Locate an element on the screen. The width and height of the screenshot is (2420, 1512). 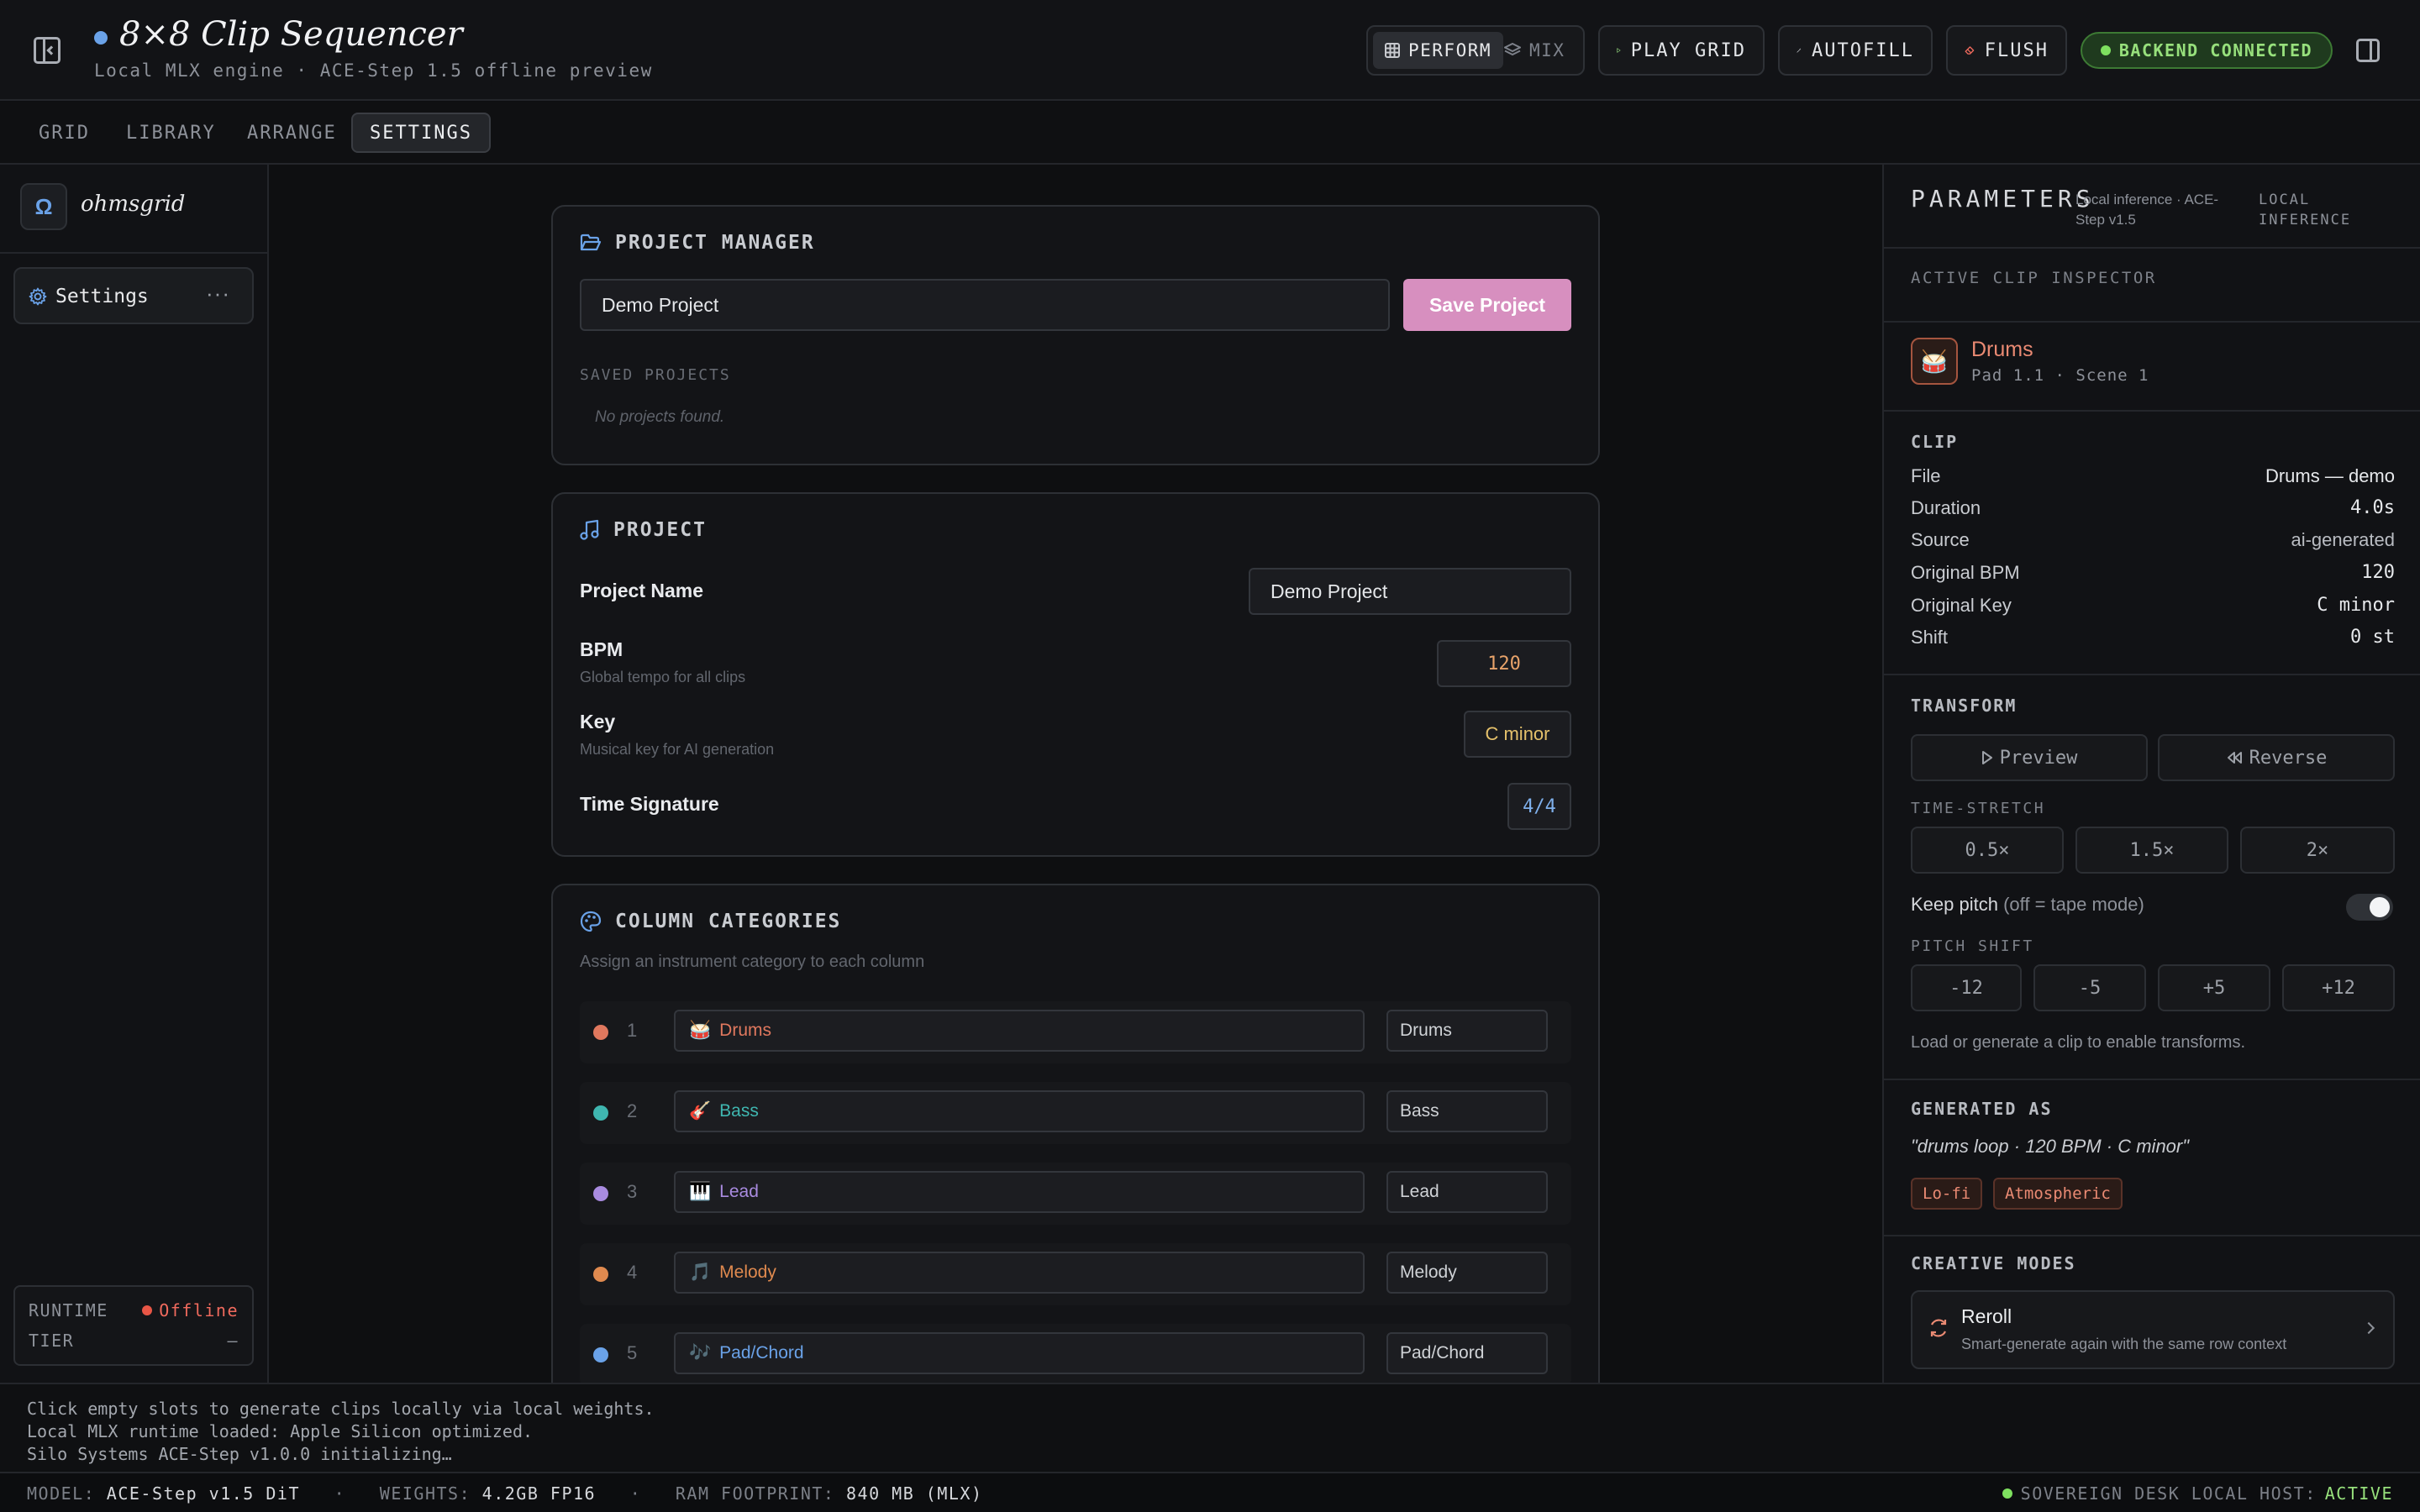
category-name-text: Drums is located at coordinates (745, 1030).